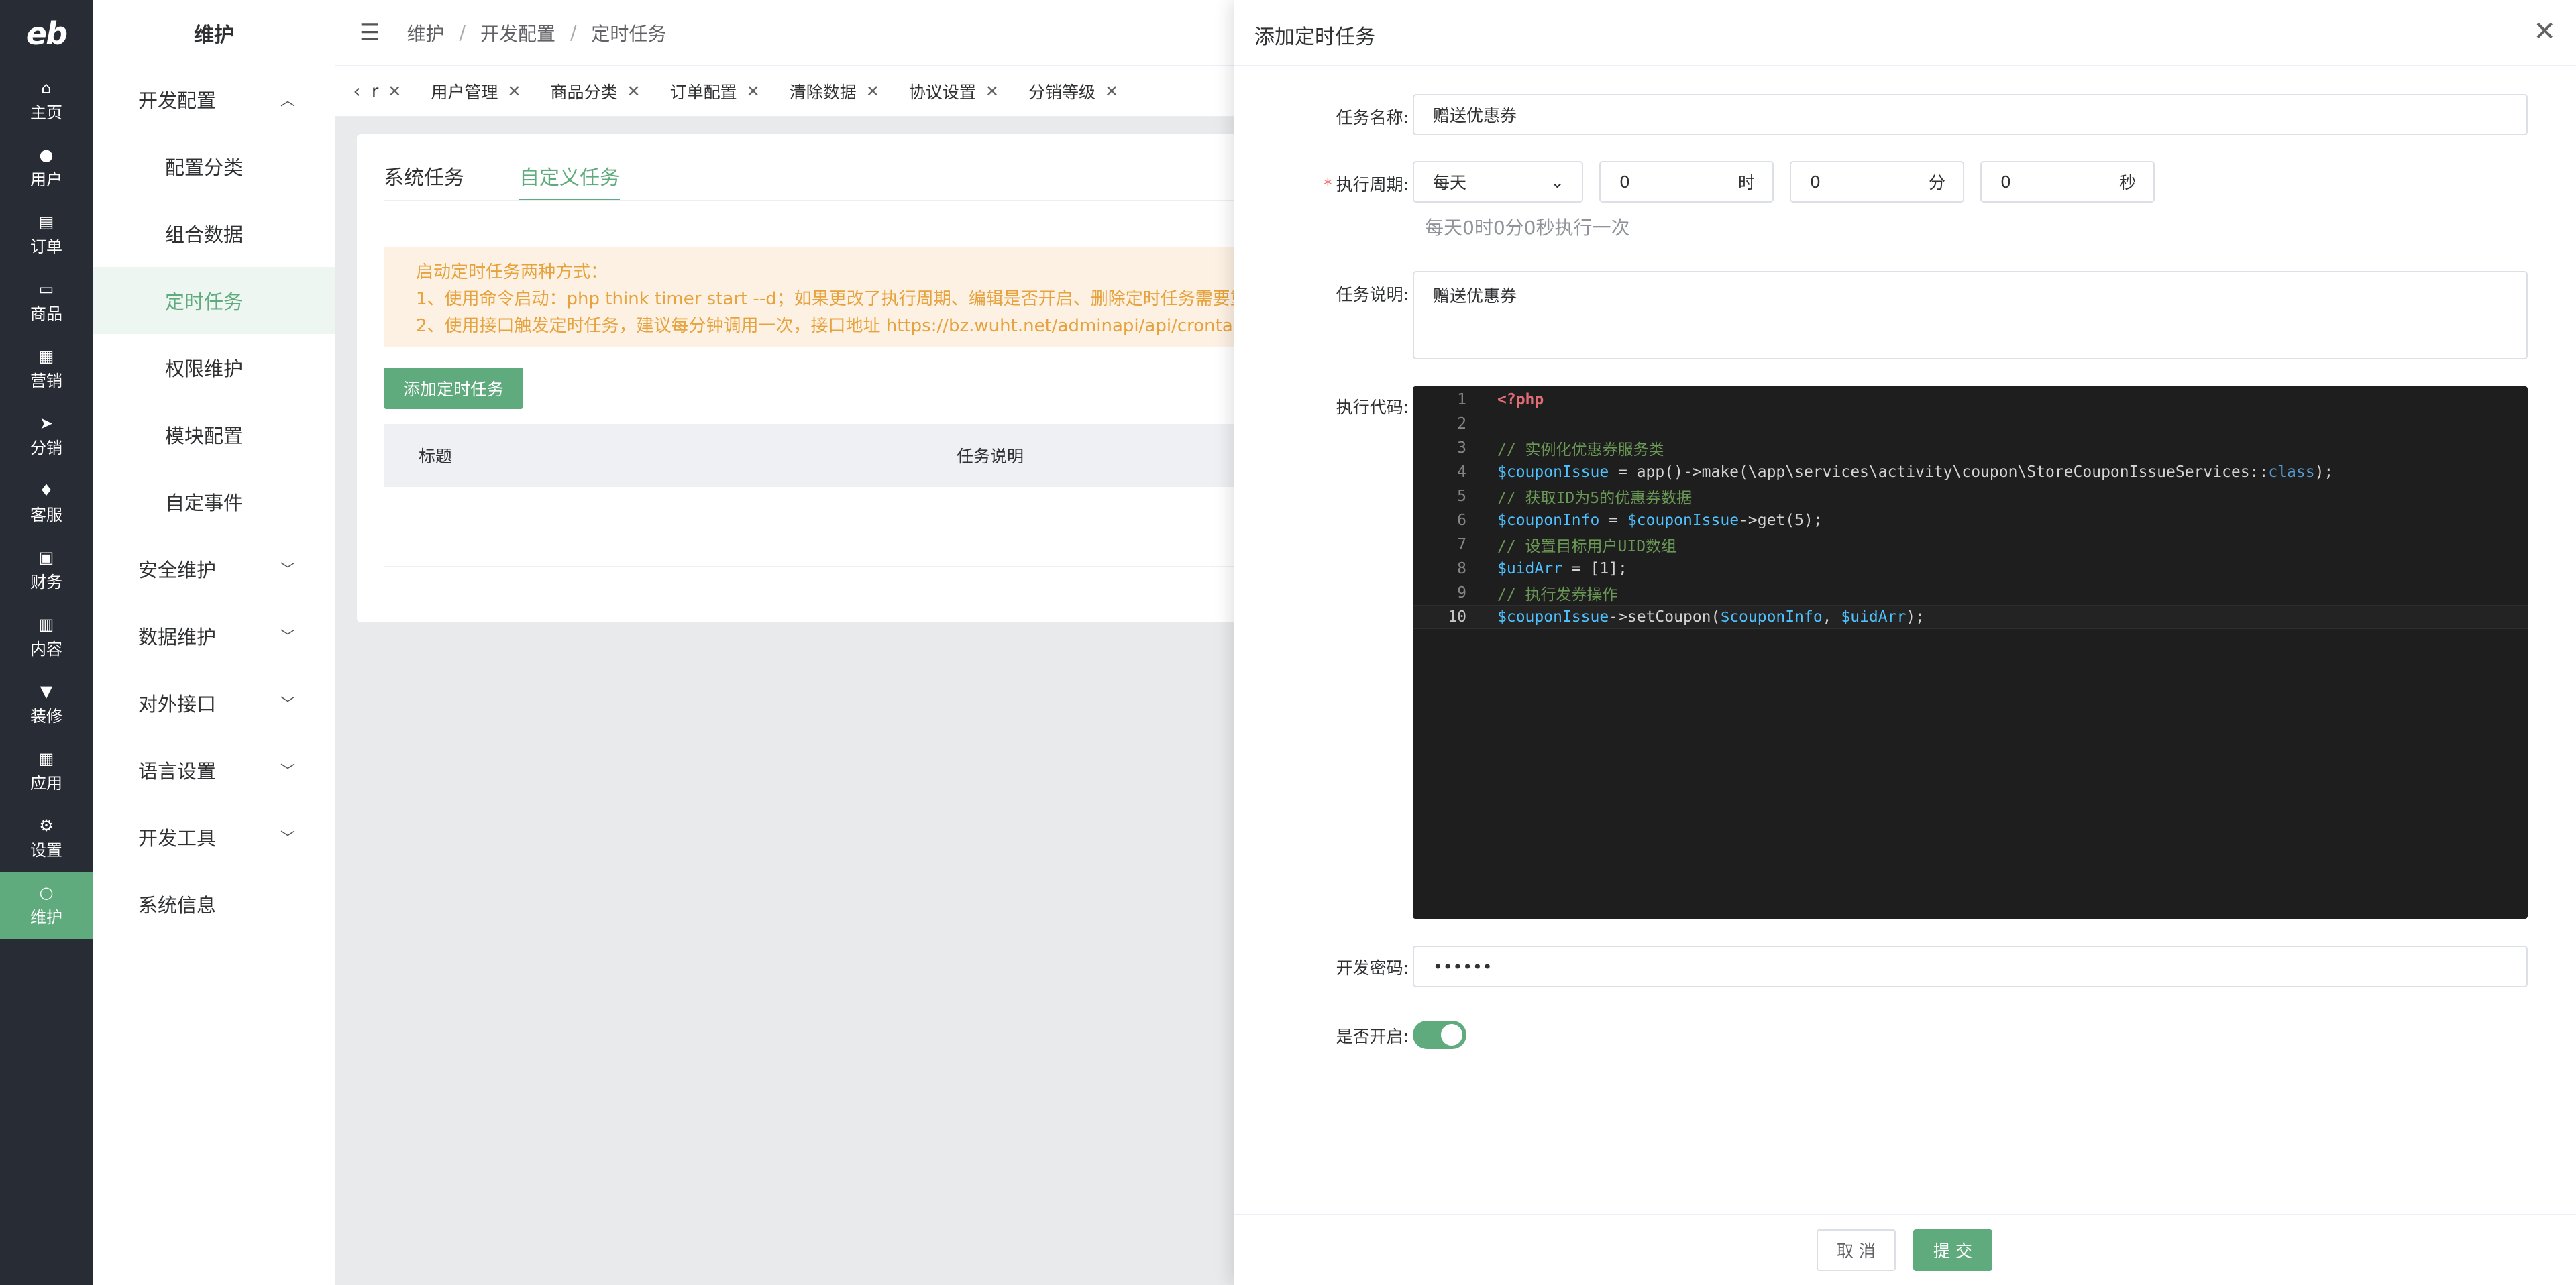 Image resolution: width=2576 pixels, height=1285 pixels. Describe the element at coordinates (46, 33) in the screenshot. I see `app-logo: eb` at that location.